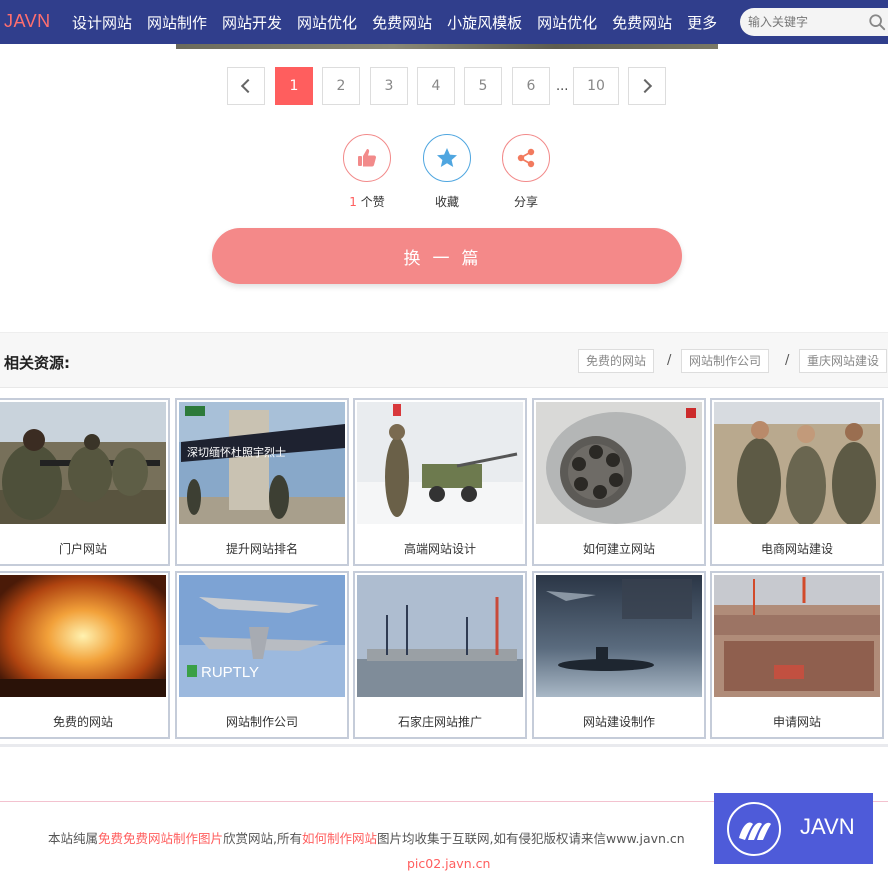 The height and width of the screenshot is (888, 888). I want to click on card-caption: 高端网站设计, so click(440, 548).